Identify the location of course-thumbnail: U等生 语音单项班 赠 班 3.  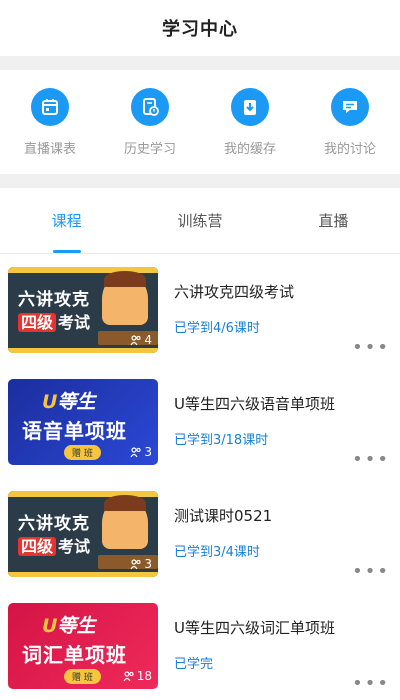
(83, 422).